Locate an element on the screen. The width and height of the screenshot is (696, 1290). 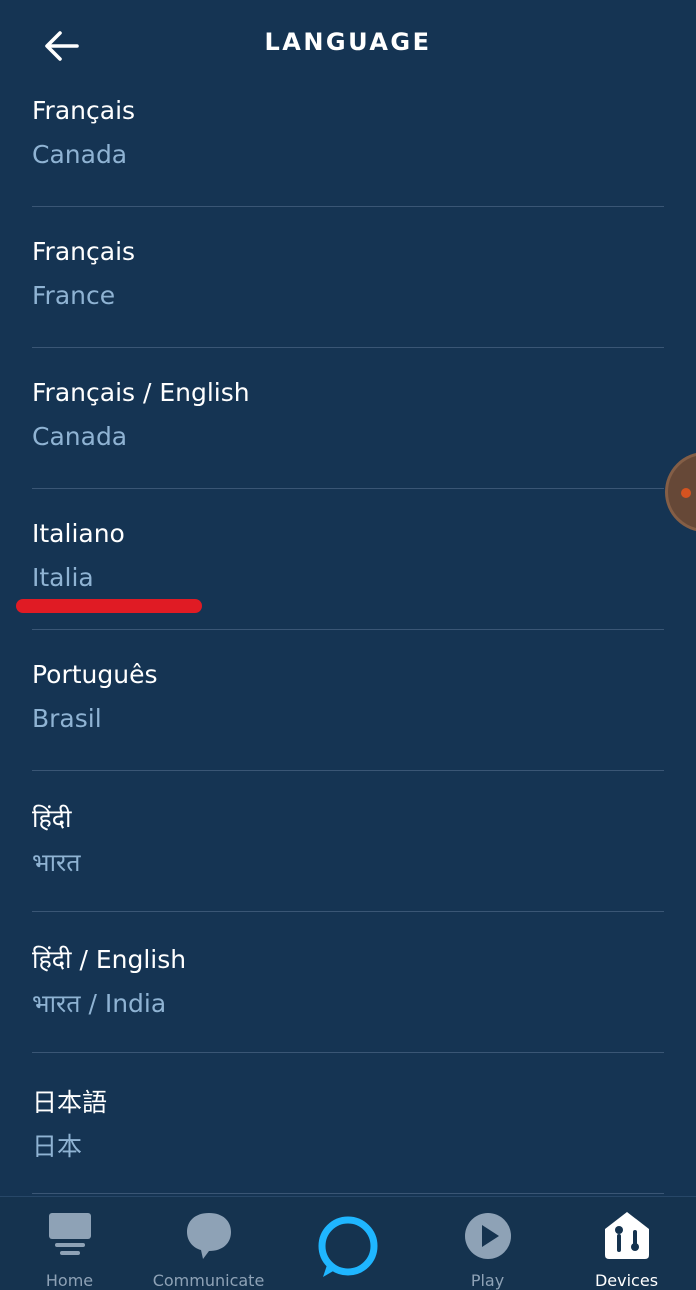
language-name: Italiano is located at coordinates (78, 533).